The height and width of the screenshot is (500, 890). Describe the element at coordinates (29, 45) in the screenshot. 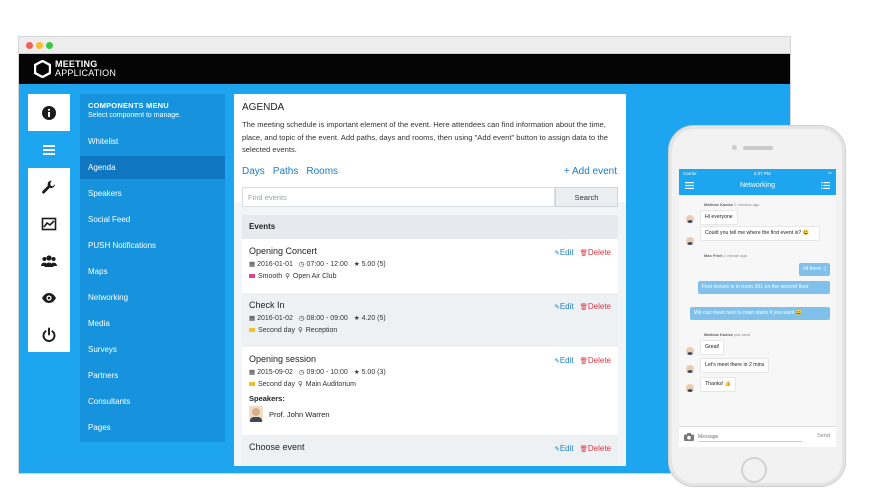

I see `close-window-button` at that location.